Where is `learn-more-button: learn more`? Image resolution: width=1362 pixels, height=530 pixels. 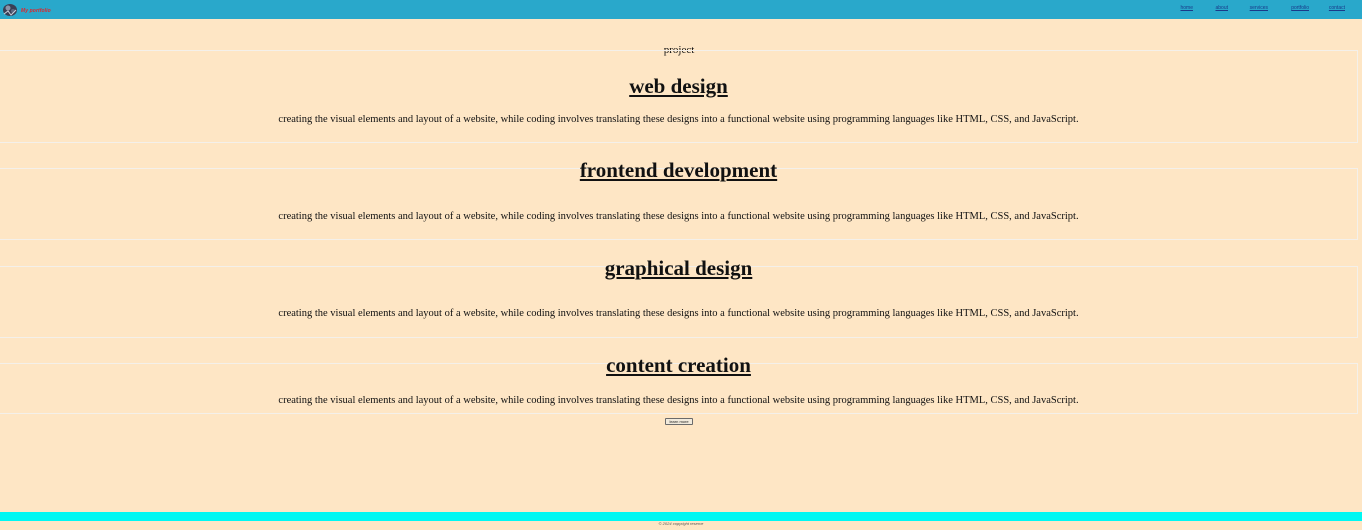
learn-more-button: learn more is located at coordinates (679, 421).